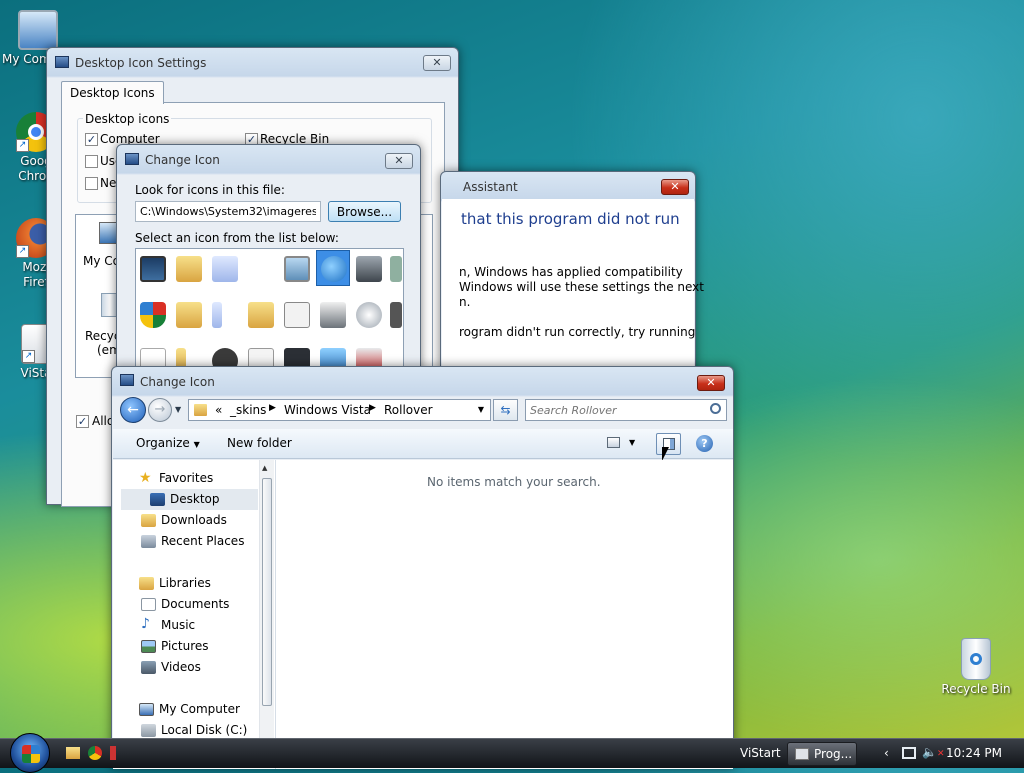 This screenshot has height=773, width=1024. Describe the element at coordinates (327, 410) in the screenshot. I see `breadcrumb-item: Windows Vista` at that location.